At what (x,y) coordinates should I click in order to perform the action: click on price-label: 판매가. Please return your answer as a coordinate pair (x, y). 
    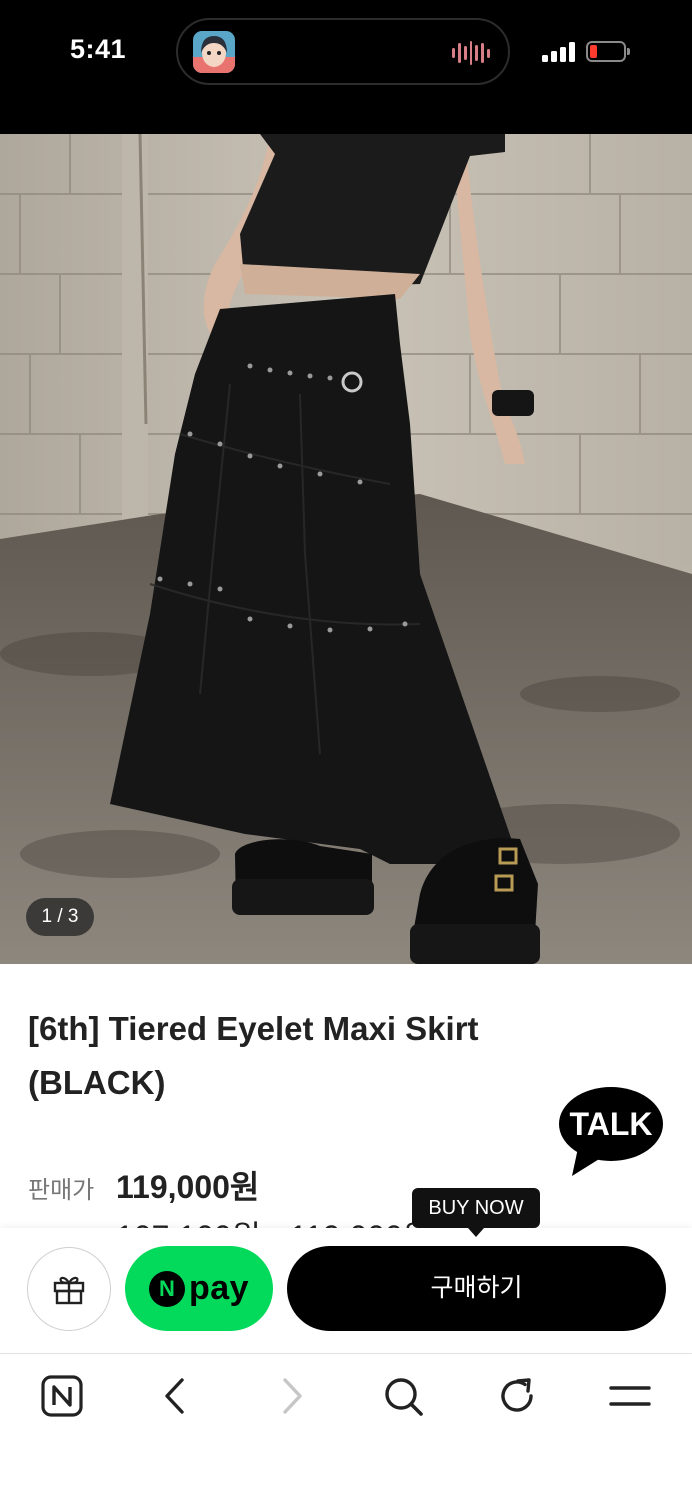
    Looking at the image, I should click on (61, 1190).